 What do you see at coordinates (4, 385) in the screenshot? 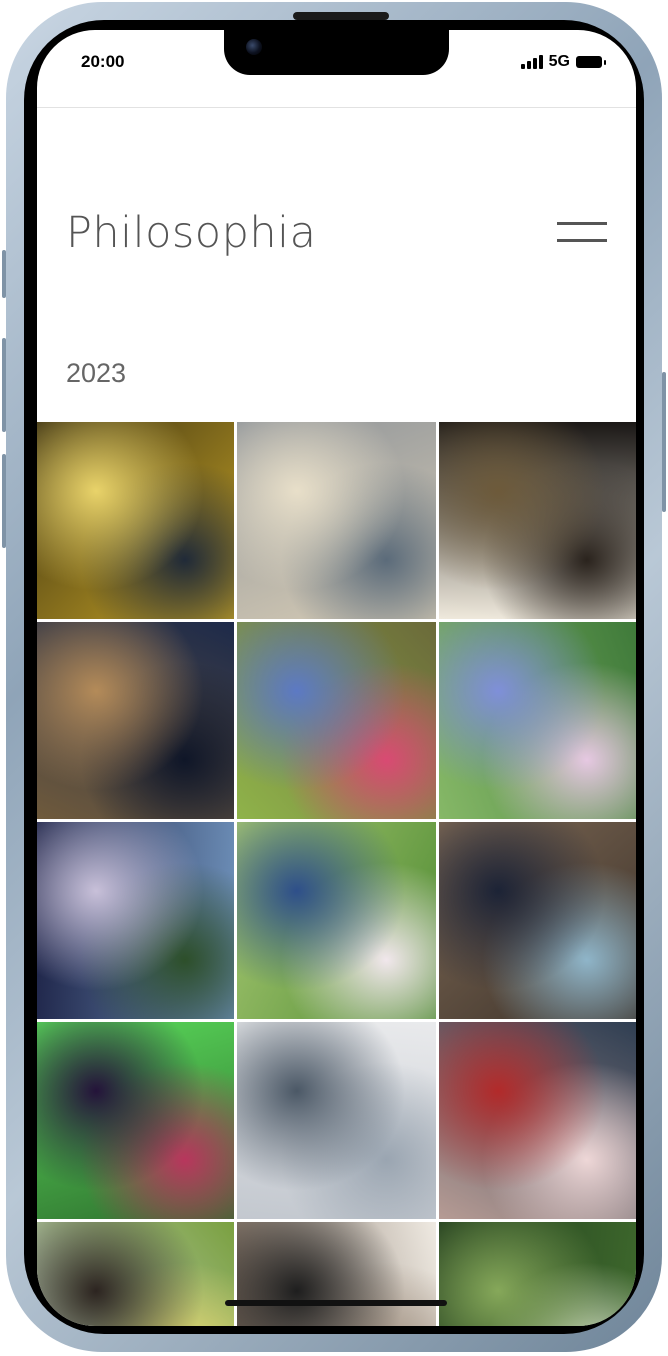
I see `volume-up-button` at bounding box center [4, 385].